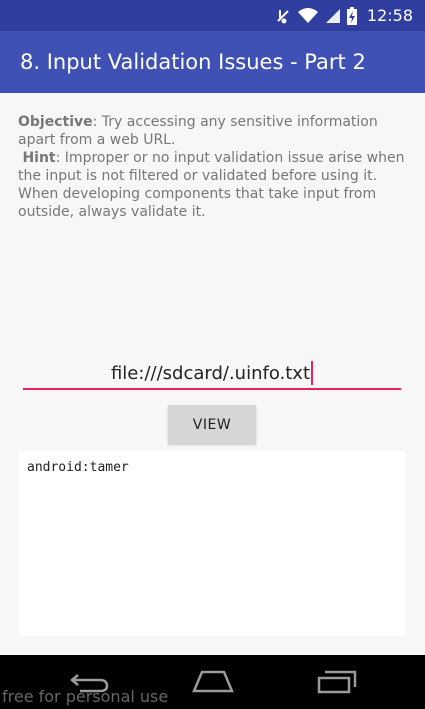 This screenshot has height=709, width=425. I want to click on signal-icon, so click(333, 16).